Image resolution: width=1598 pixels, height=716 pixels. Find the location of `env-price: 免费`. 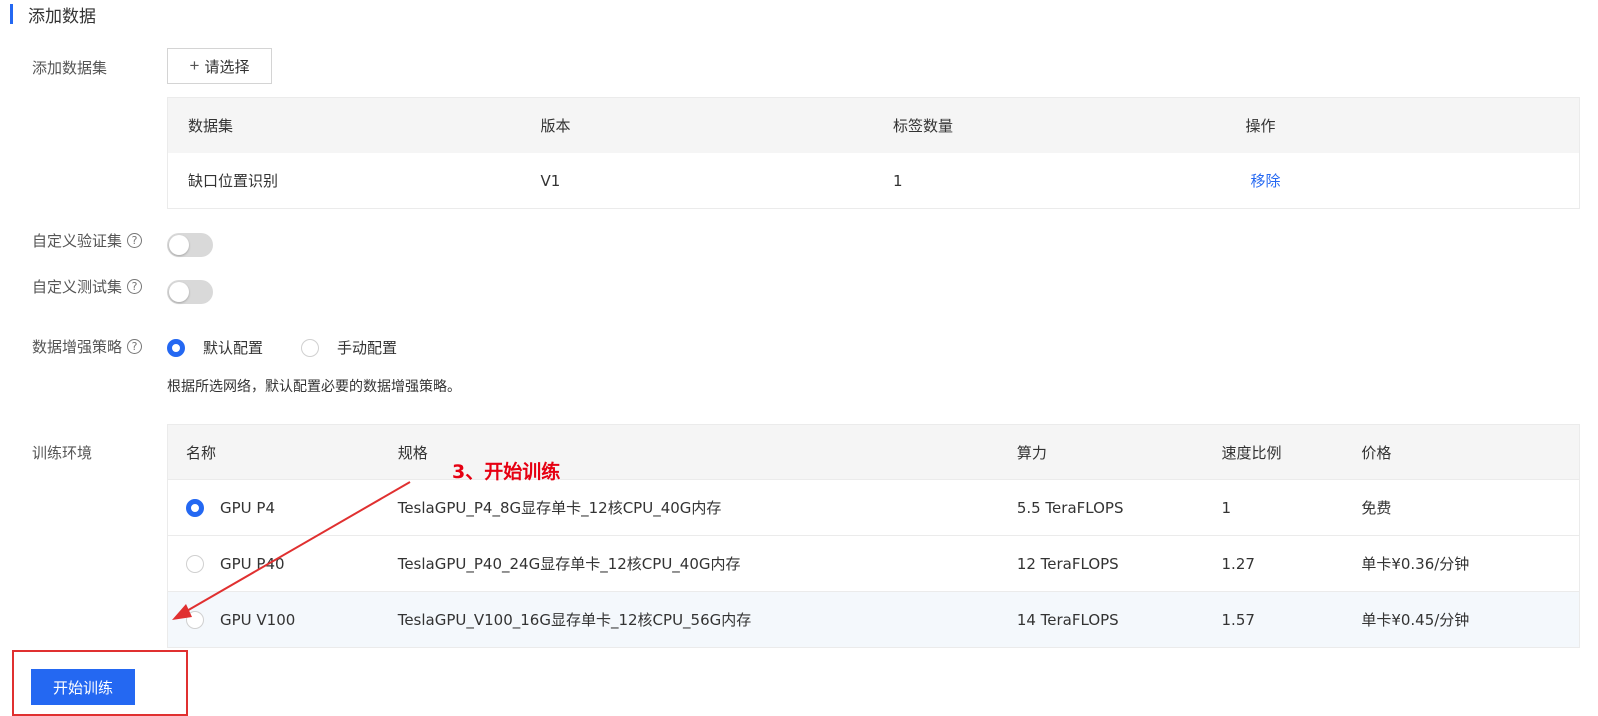

env-price: 免费 is located at coordinates (1376, 508).